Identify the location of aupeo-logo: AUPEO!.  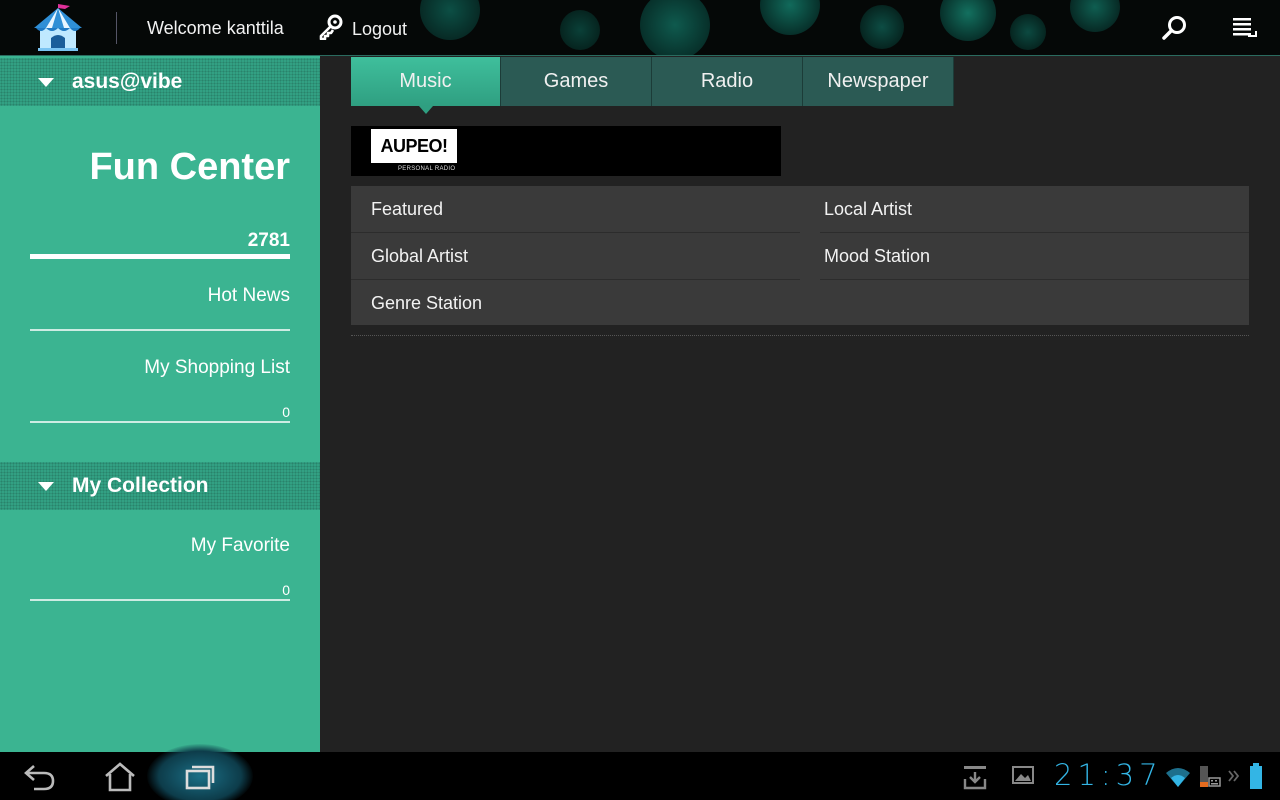
(414, 146).